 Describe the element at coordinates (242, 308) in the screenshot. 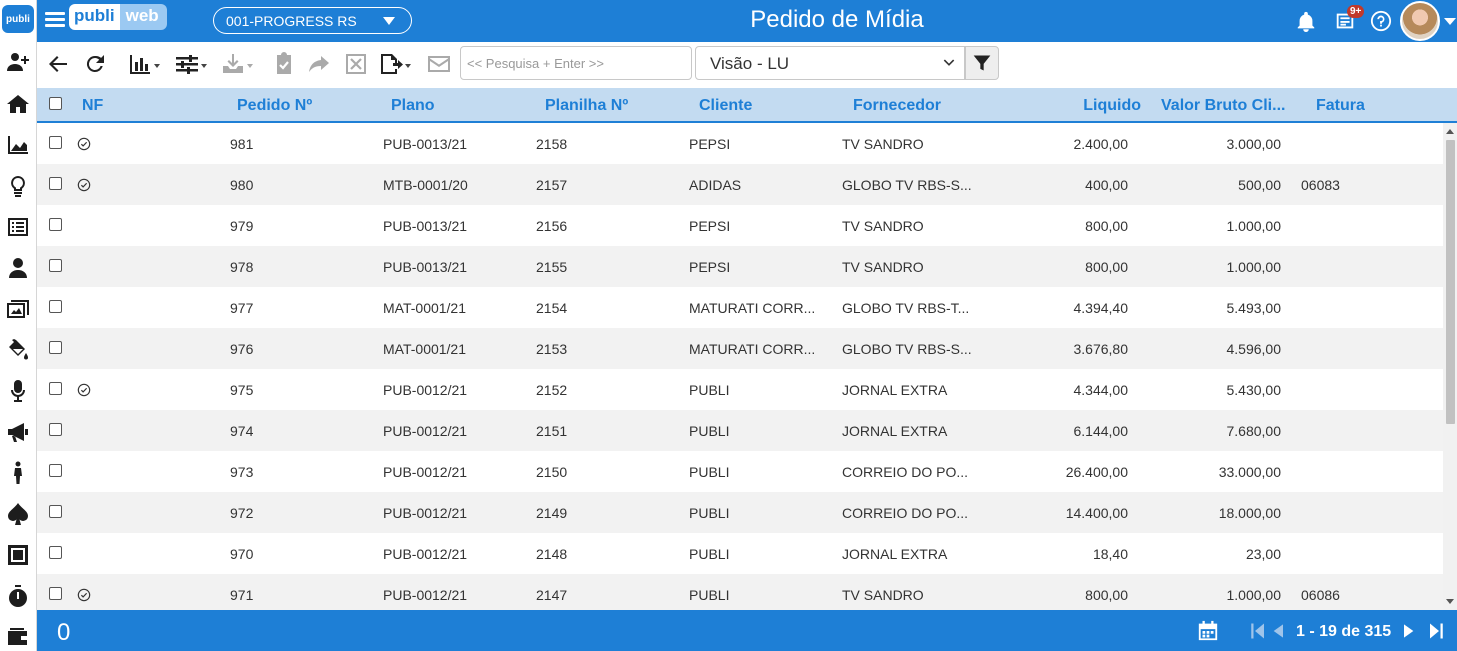

I see `cell-pedido: 977` at that location.